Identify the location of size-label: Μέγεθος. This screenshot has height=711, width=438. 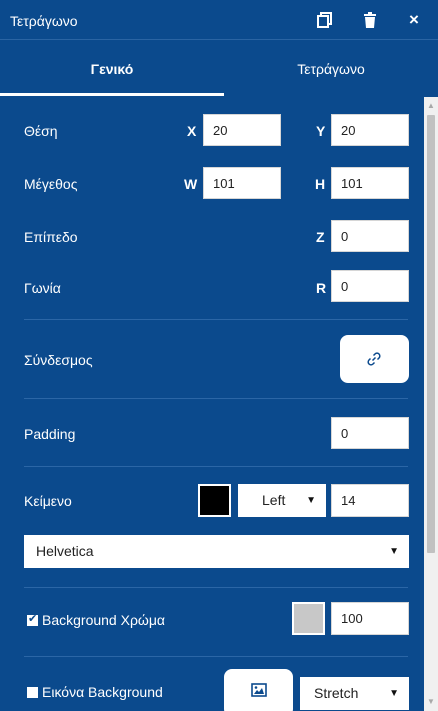
(51, 184).